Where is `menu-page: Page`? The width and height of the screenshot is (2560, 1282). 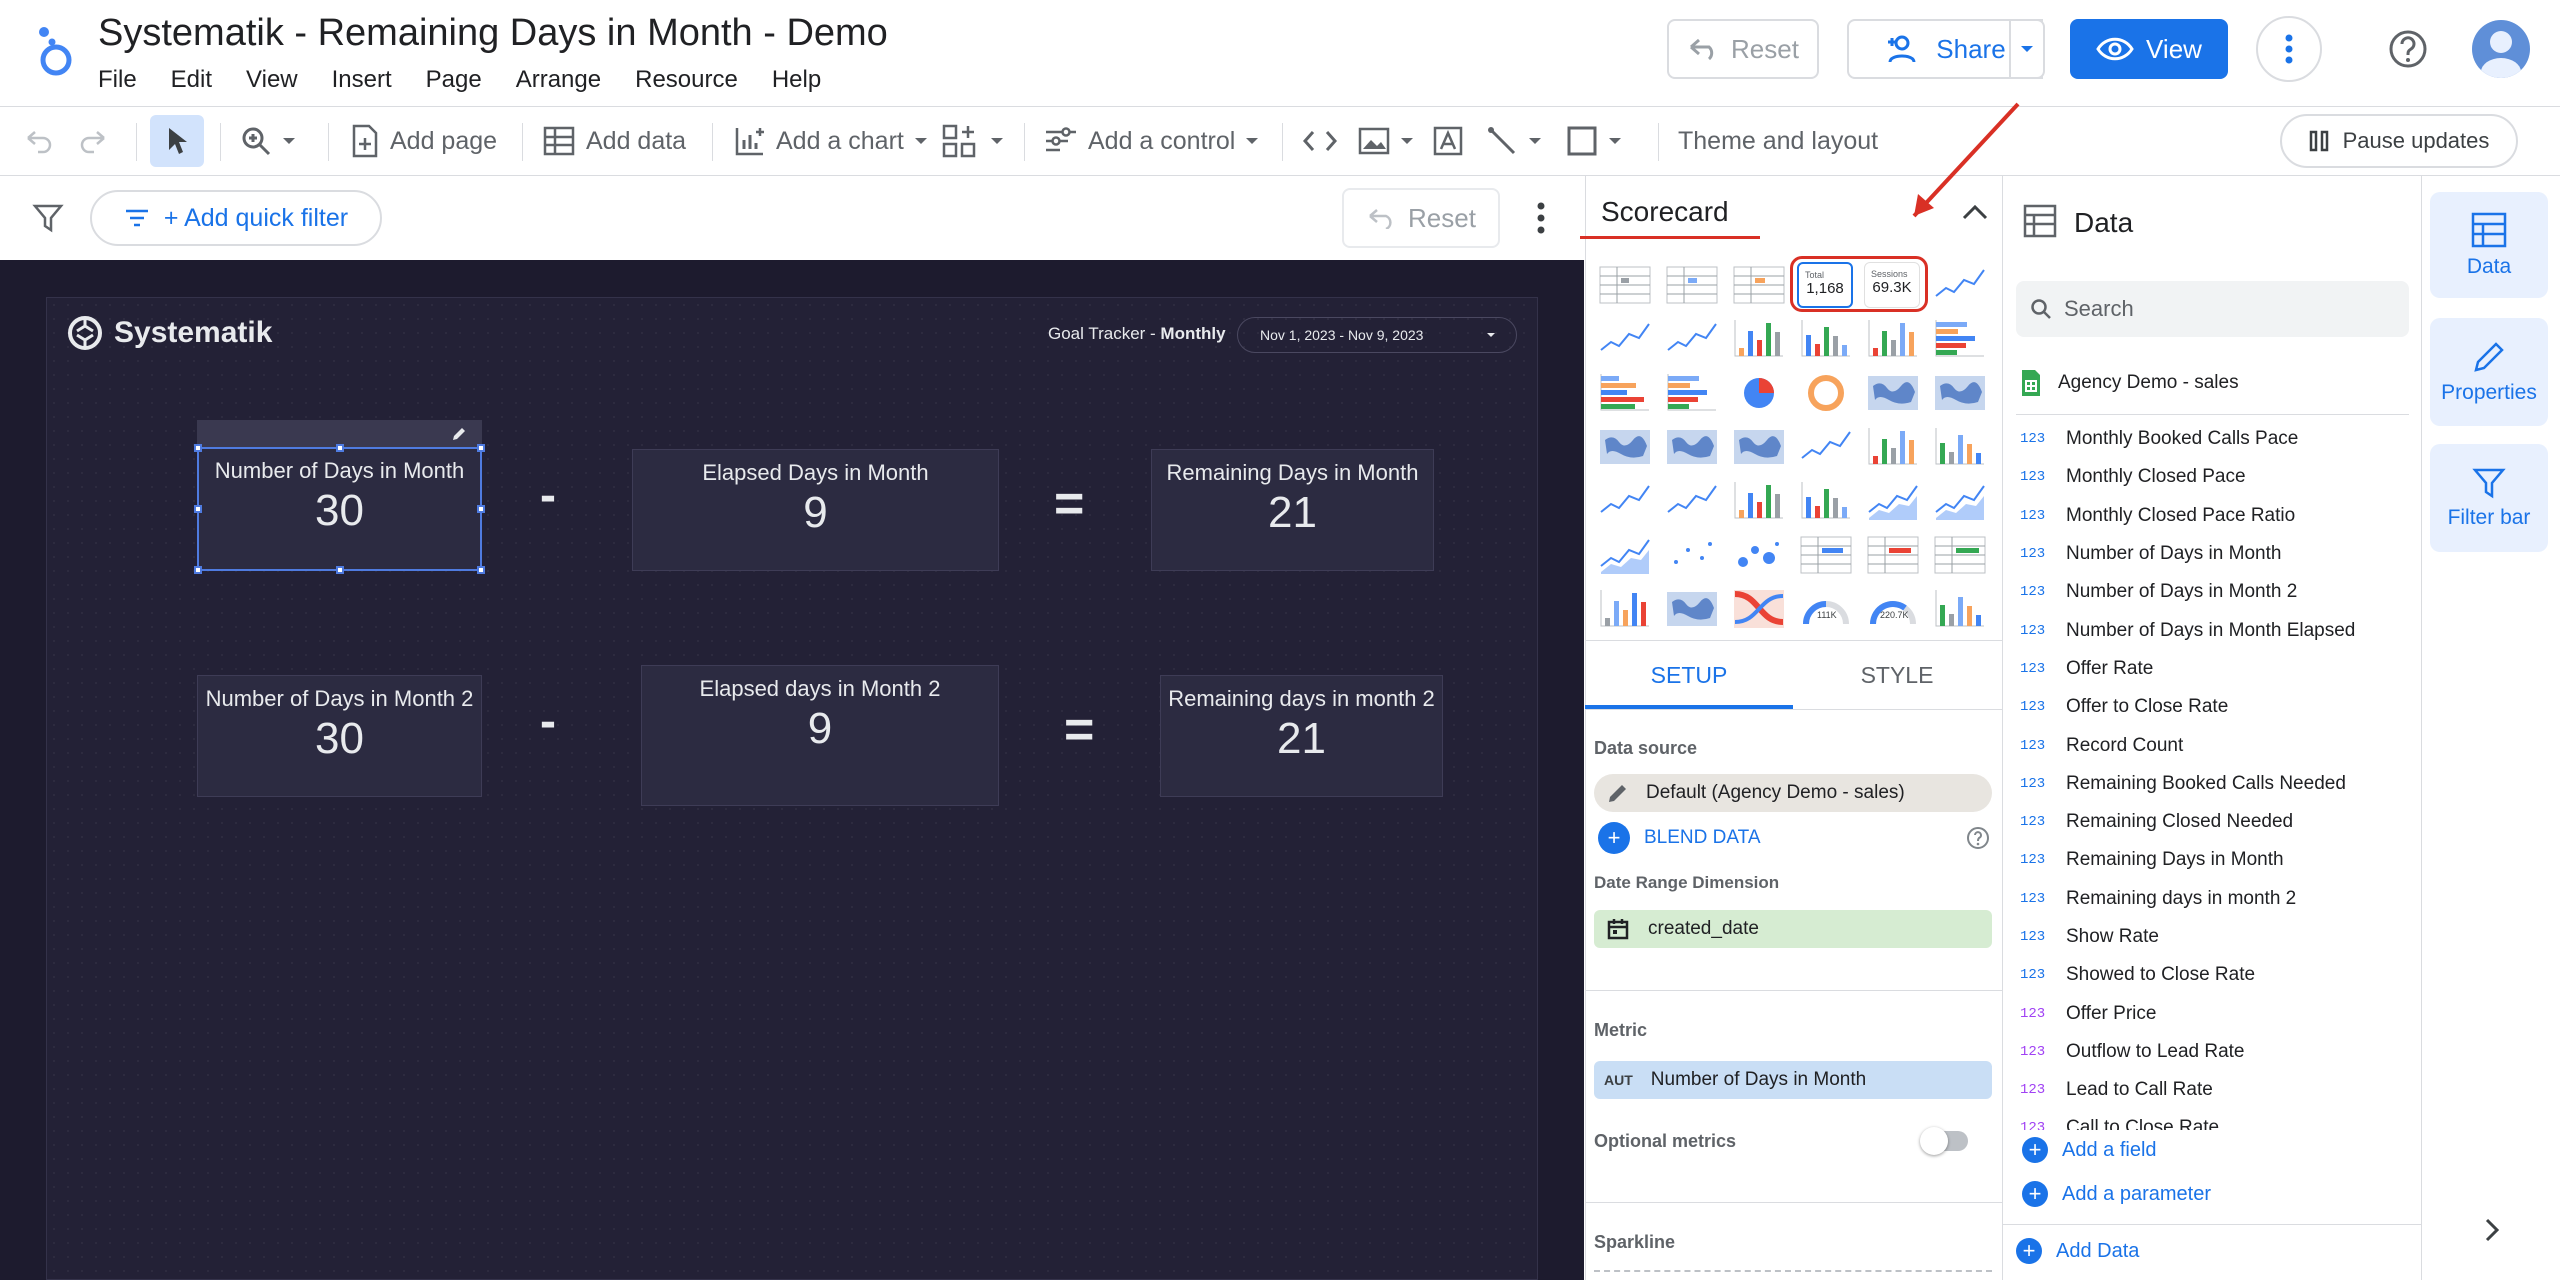 menu-page: Page is located at coordinates (454, 80).